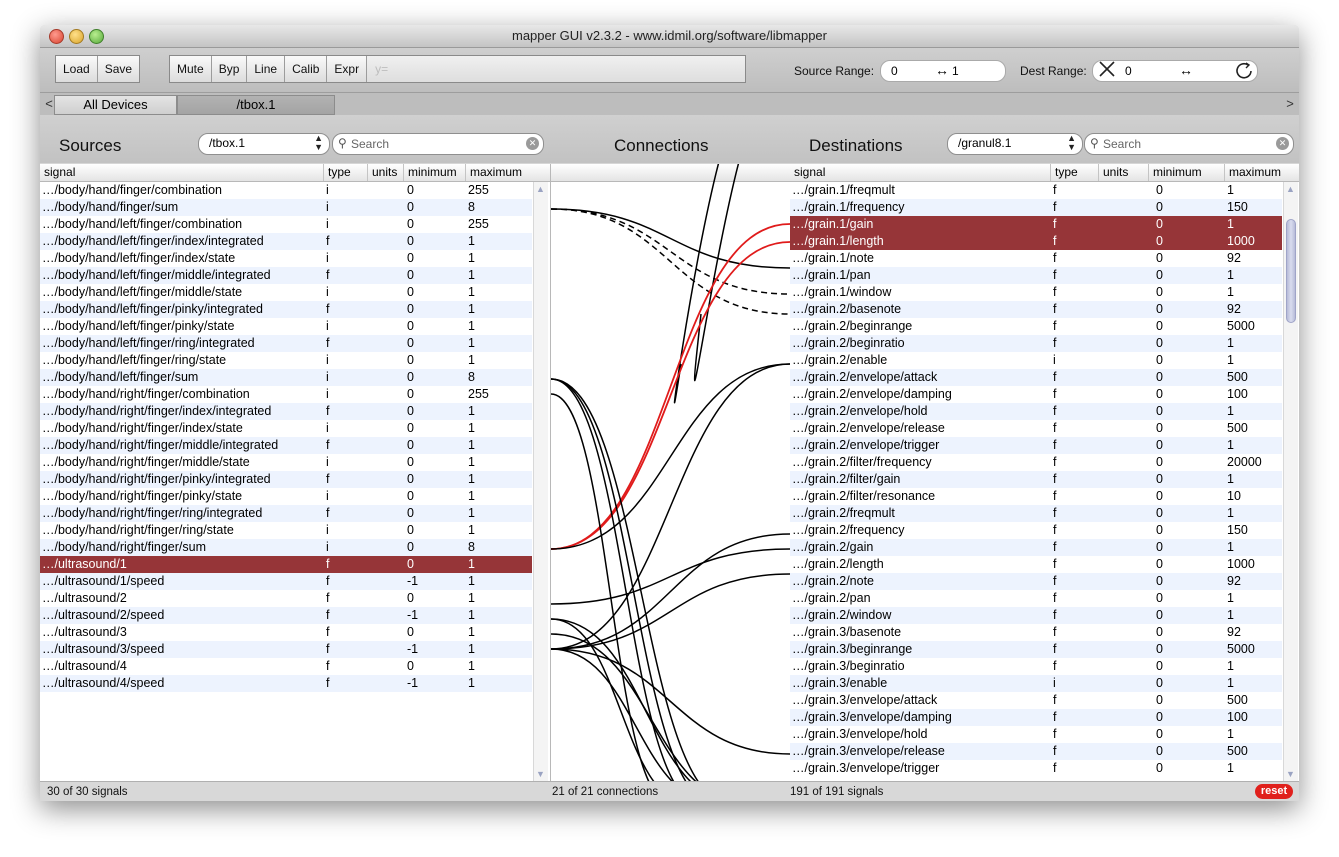  Describe the element at coordinates (1036, 326) in the screenshot. I see `table-row: …/grain.2/beginrange f 0 5000` at that location.